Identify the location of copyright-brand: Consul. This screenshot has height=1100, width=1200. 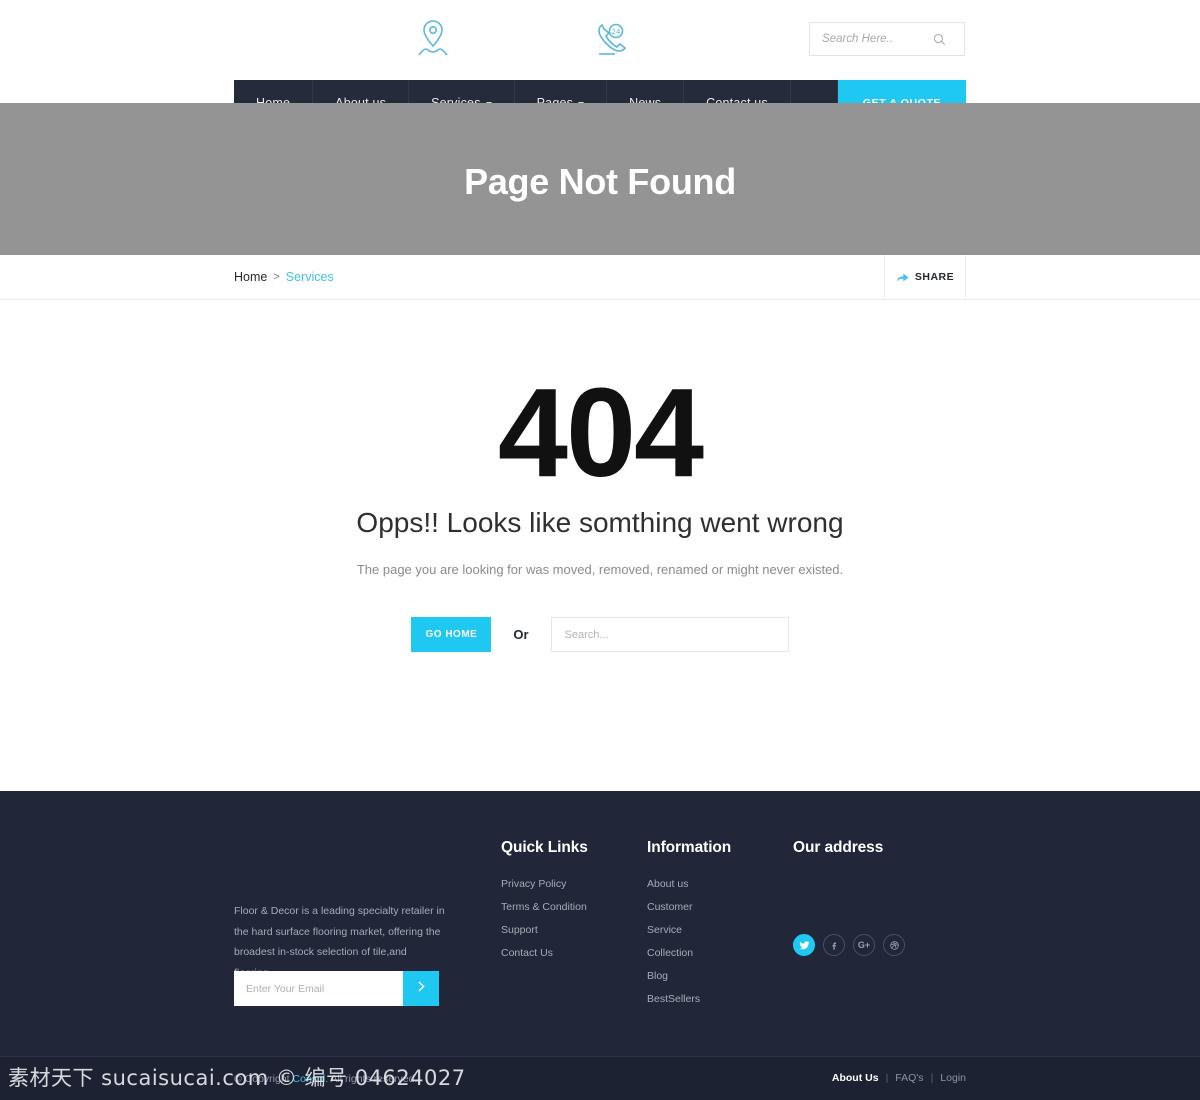
(309, 1079).